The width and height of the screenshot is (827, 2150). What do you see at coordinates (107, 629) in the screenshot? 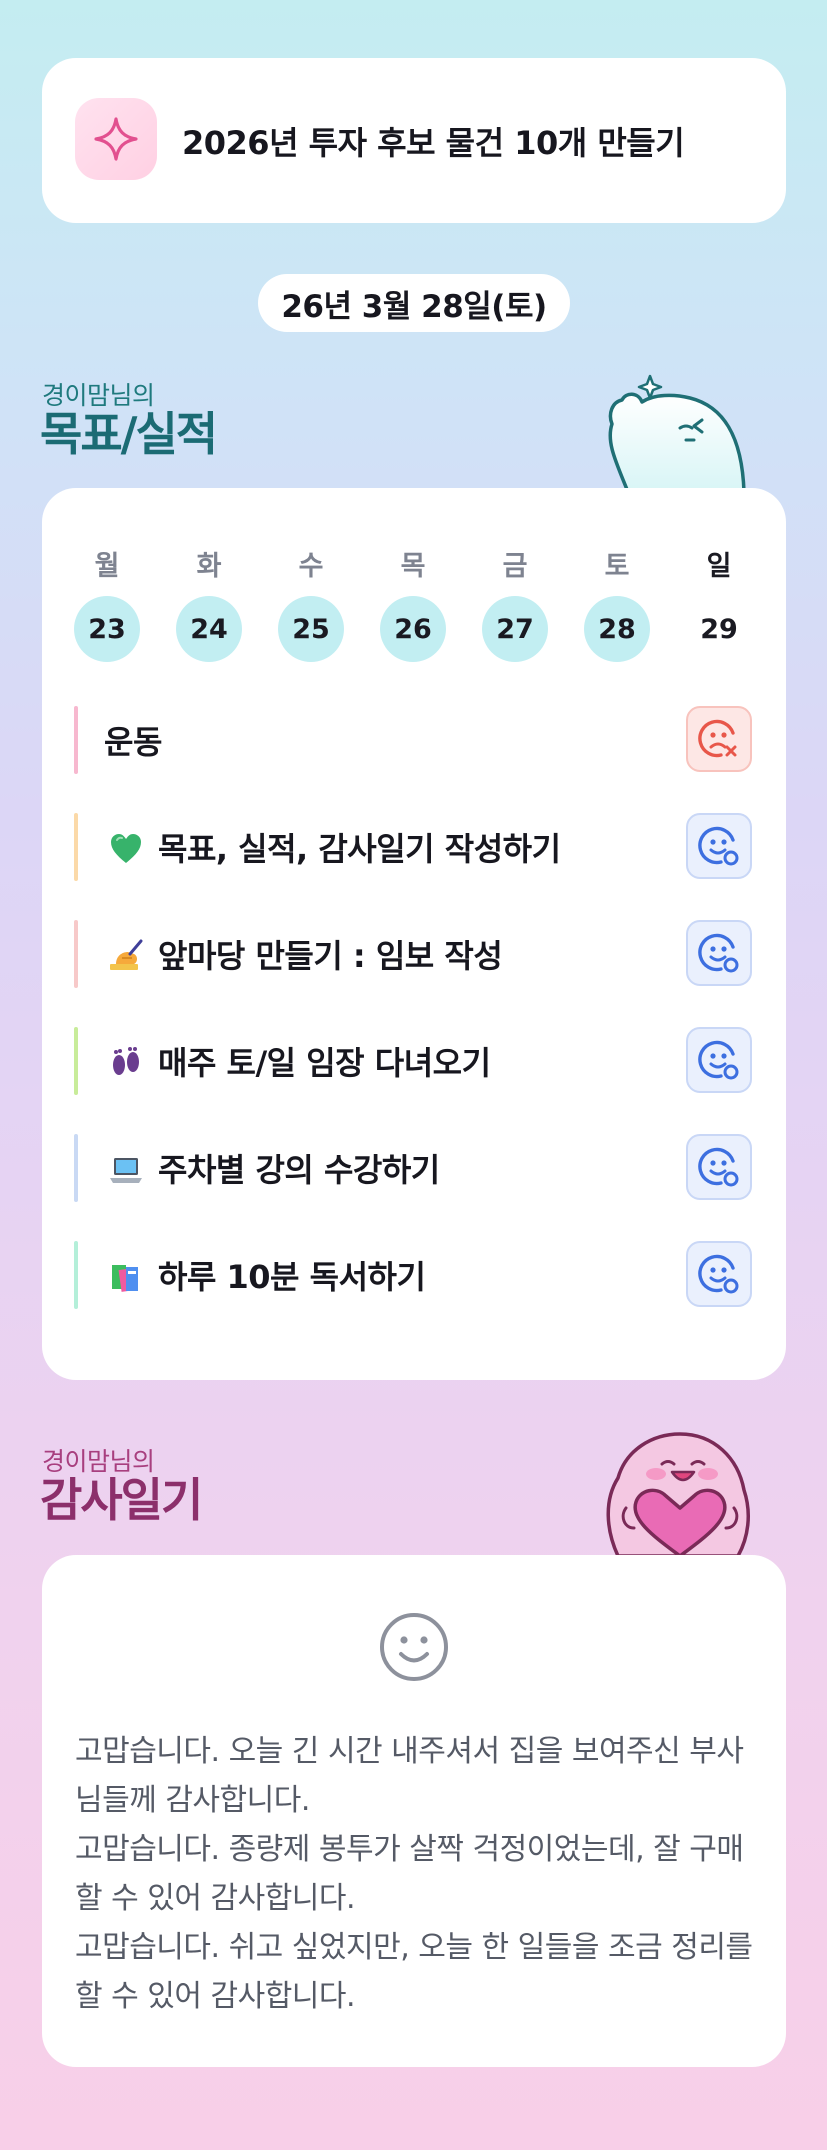
I see `day-number: 23` at bounding box center [107, 629].